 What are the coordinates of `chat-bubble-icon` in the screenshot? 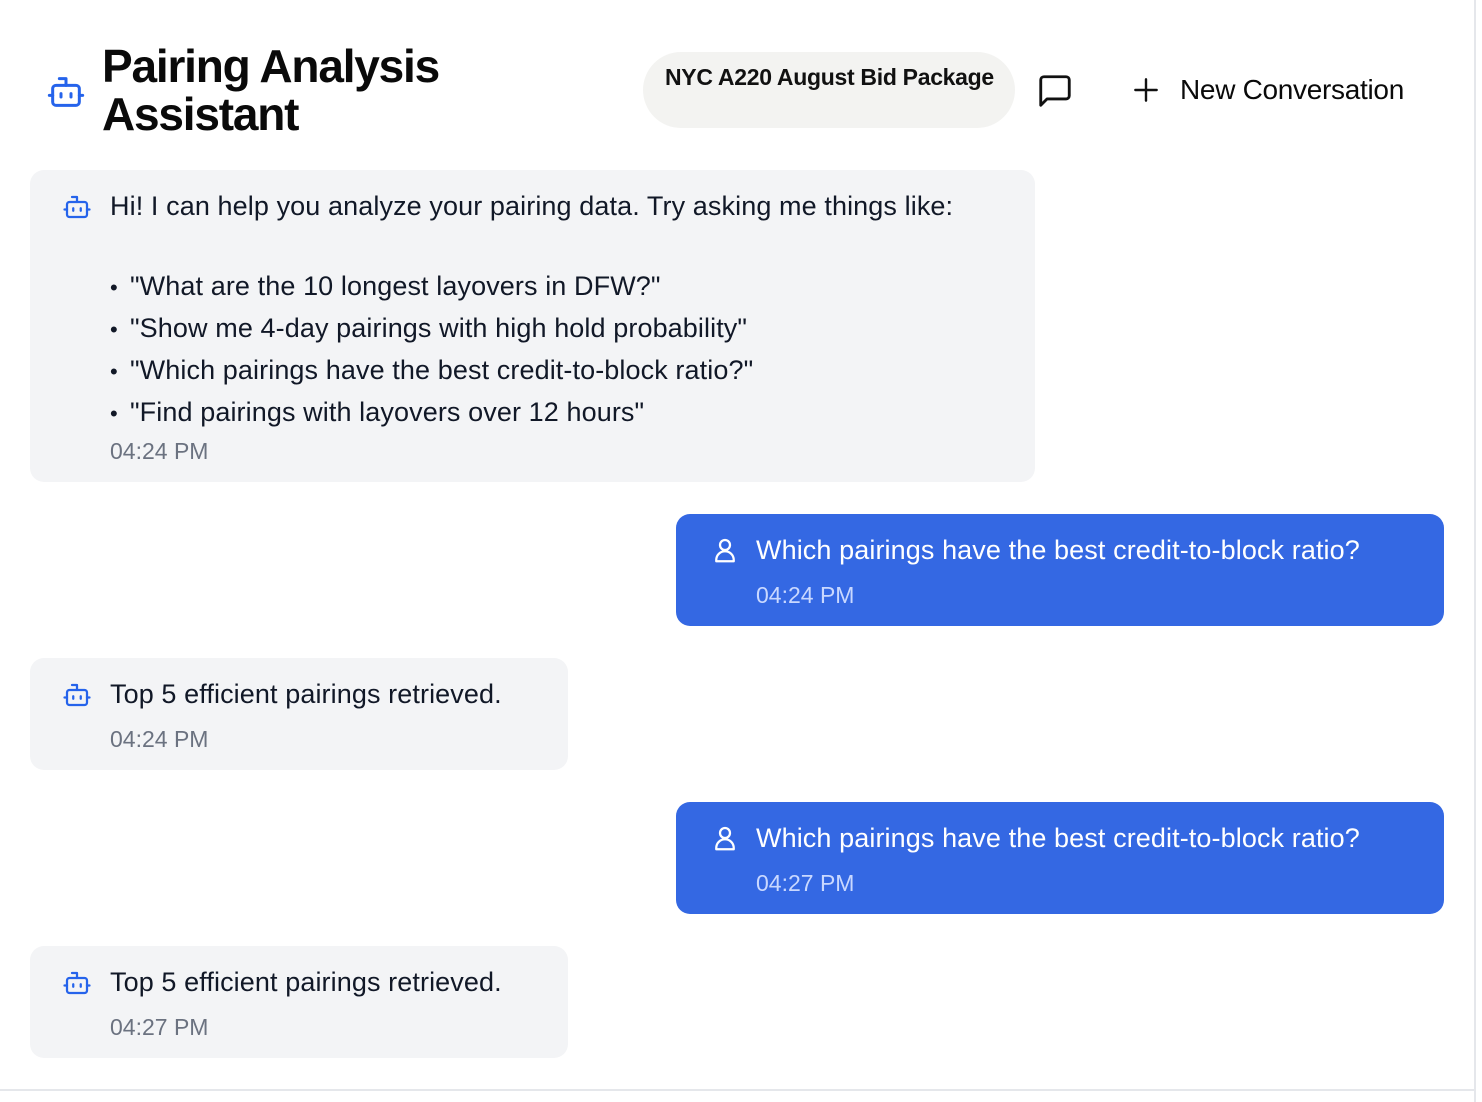 It's located at (1055, 91).